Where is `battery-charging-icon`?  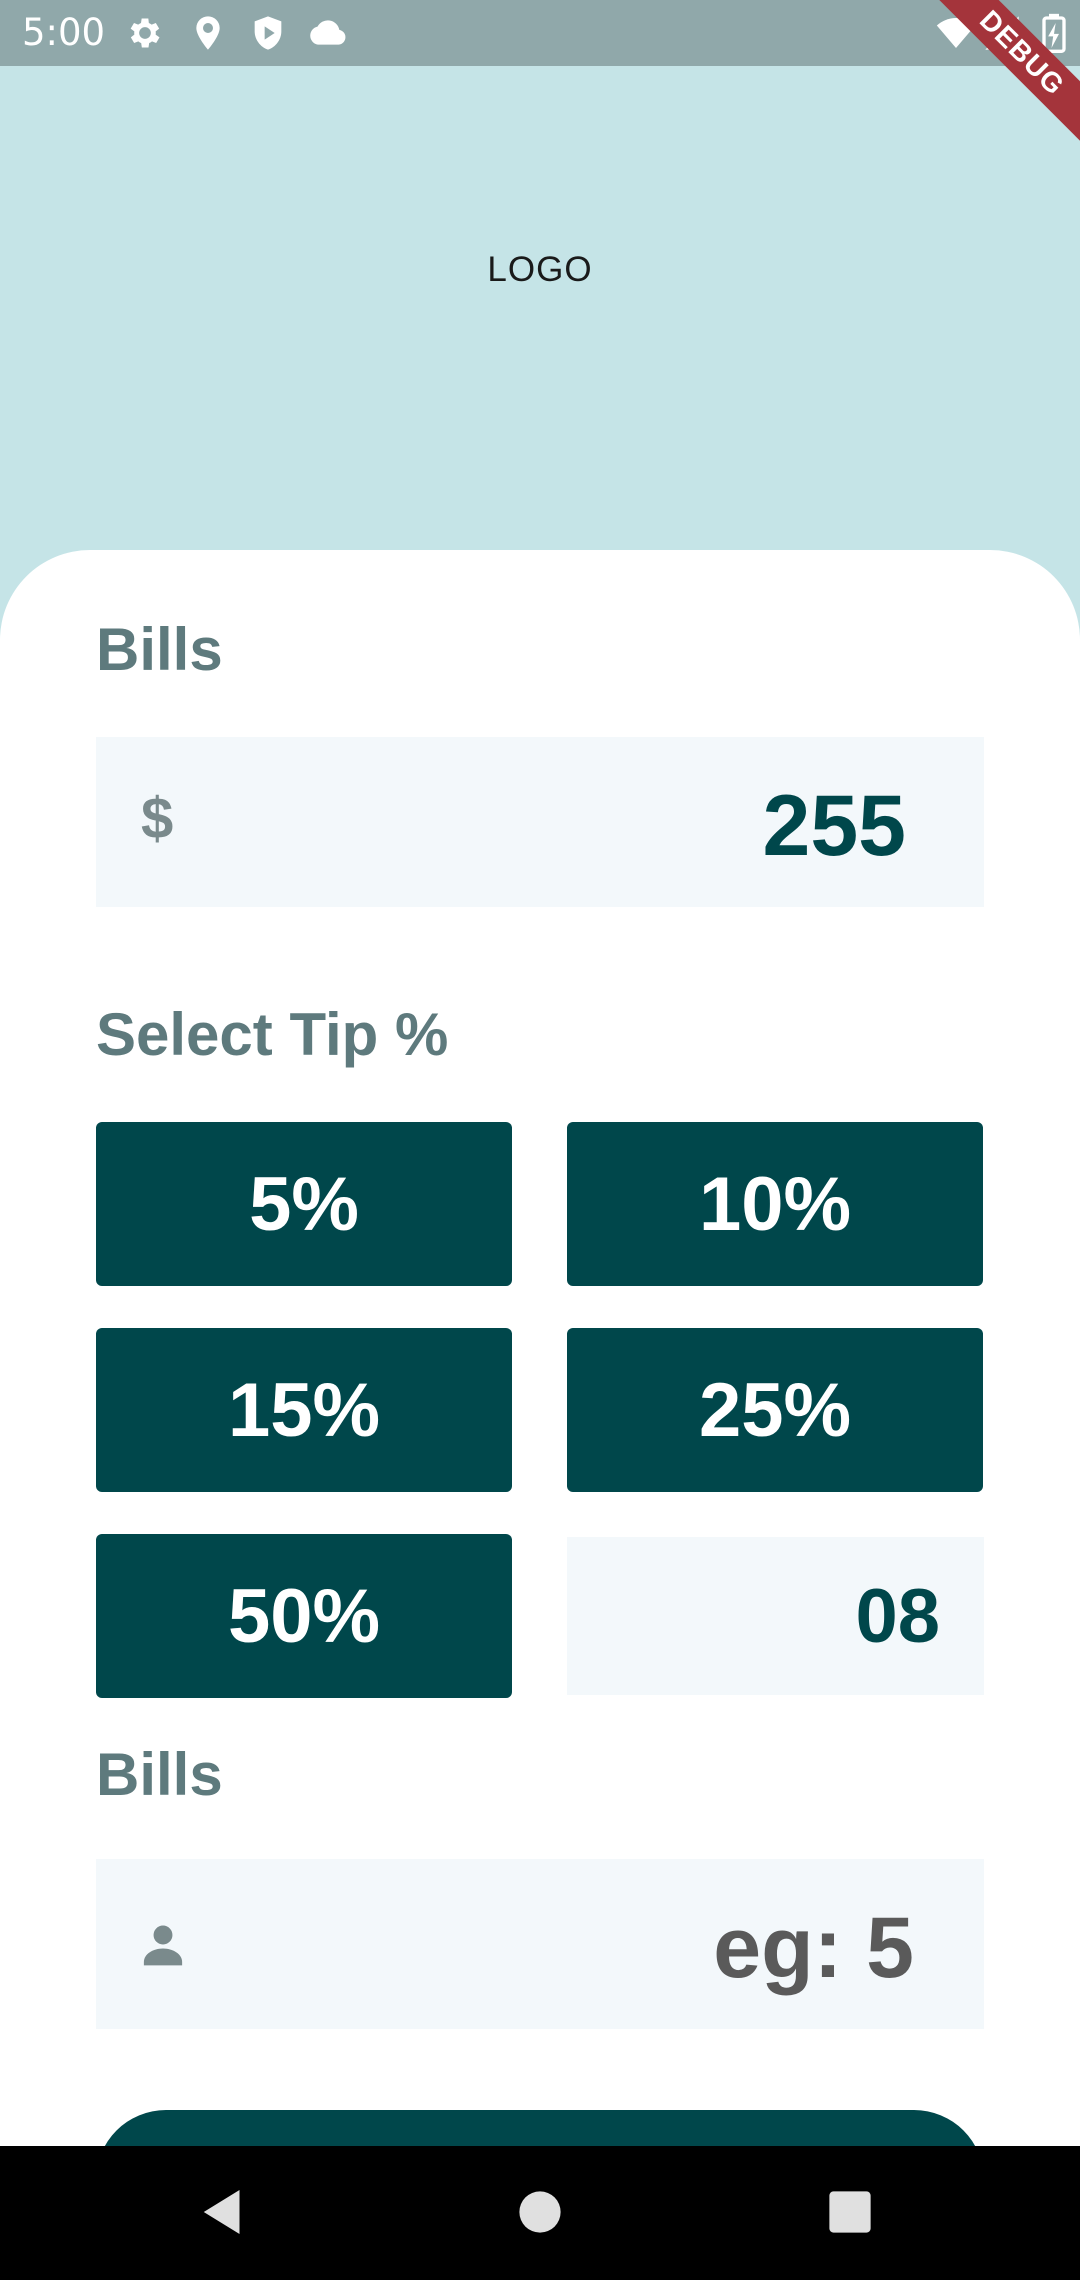
battery-charging-icon is located at coordinates (1050, 33).